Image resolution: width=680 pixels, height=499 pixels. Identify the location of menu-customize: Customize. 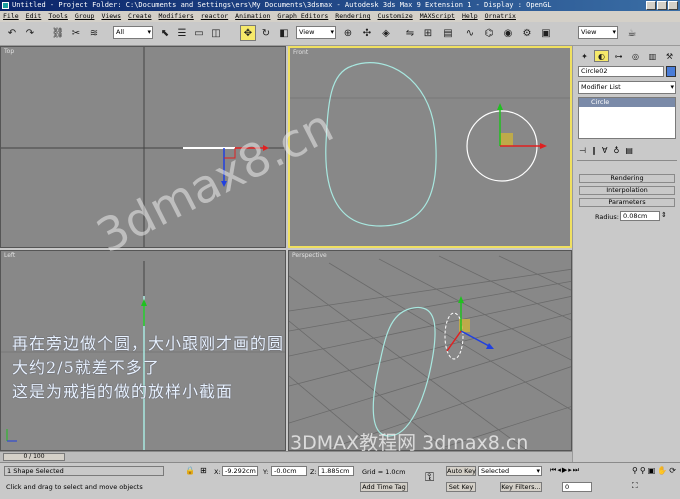
(396, 16).